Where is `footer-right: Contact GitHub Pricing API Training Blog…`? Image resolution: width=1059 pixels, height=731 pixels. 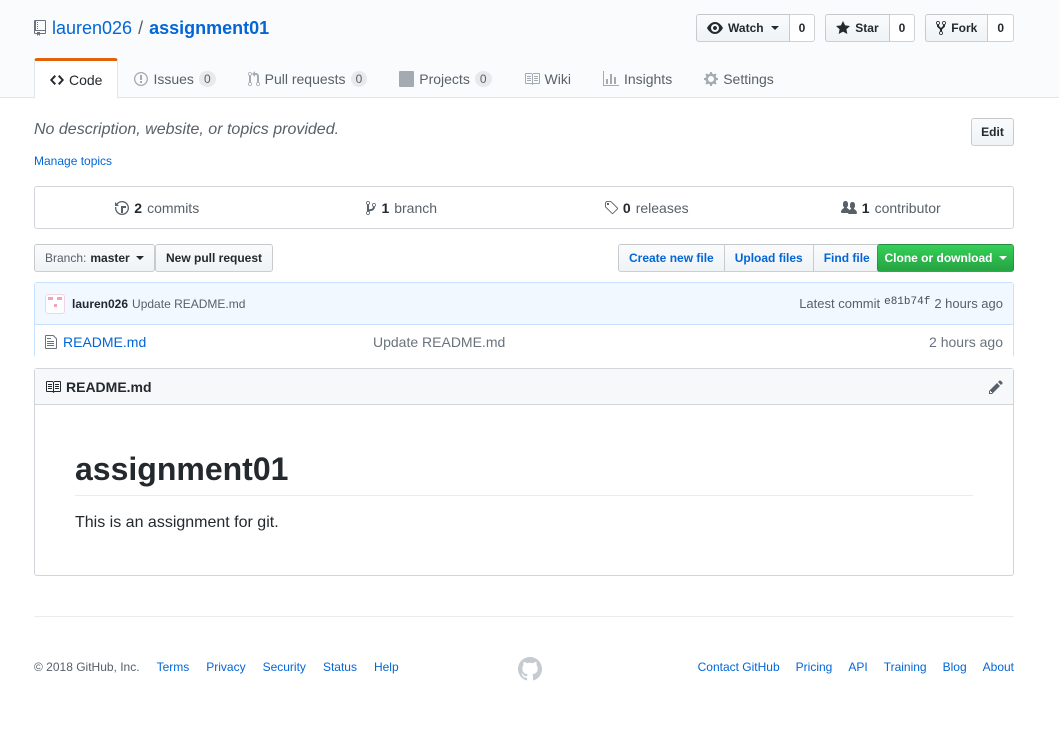
footer-right: Contact GitHub Pricing API Training Blog… is located at coordinates (856, 667).